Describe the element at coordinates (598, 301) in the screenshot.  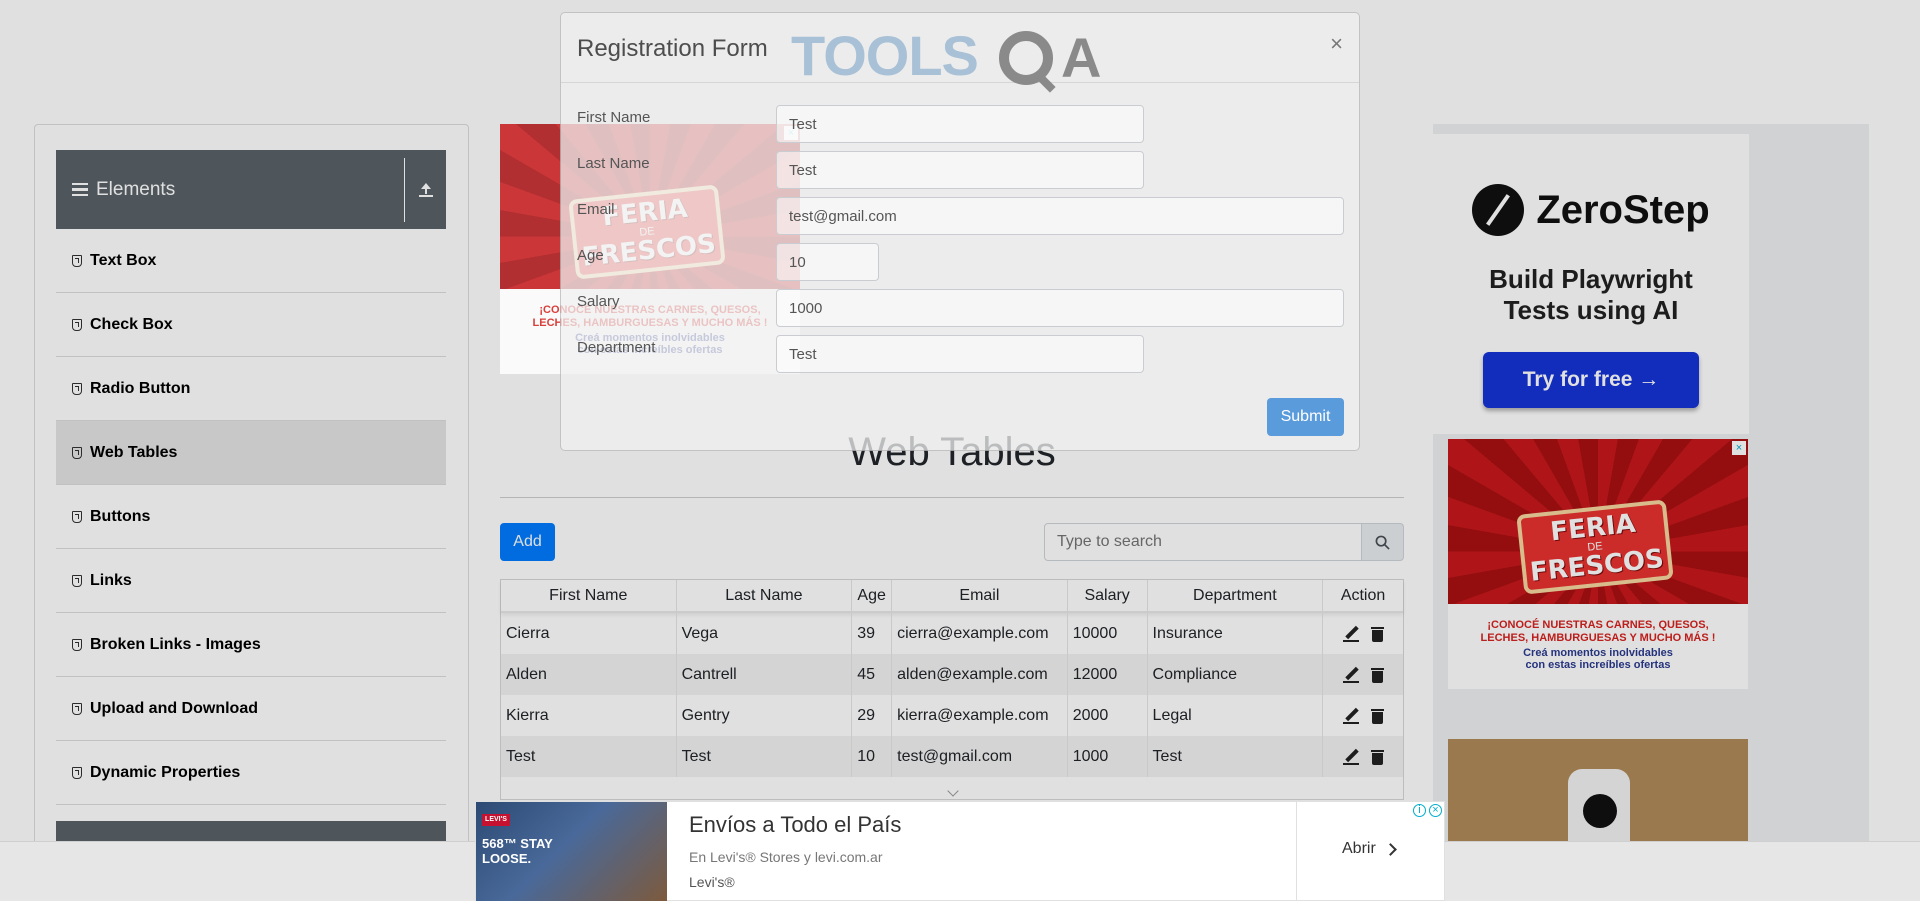
I see `salary-label: Salary` at that location.